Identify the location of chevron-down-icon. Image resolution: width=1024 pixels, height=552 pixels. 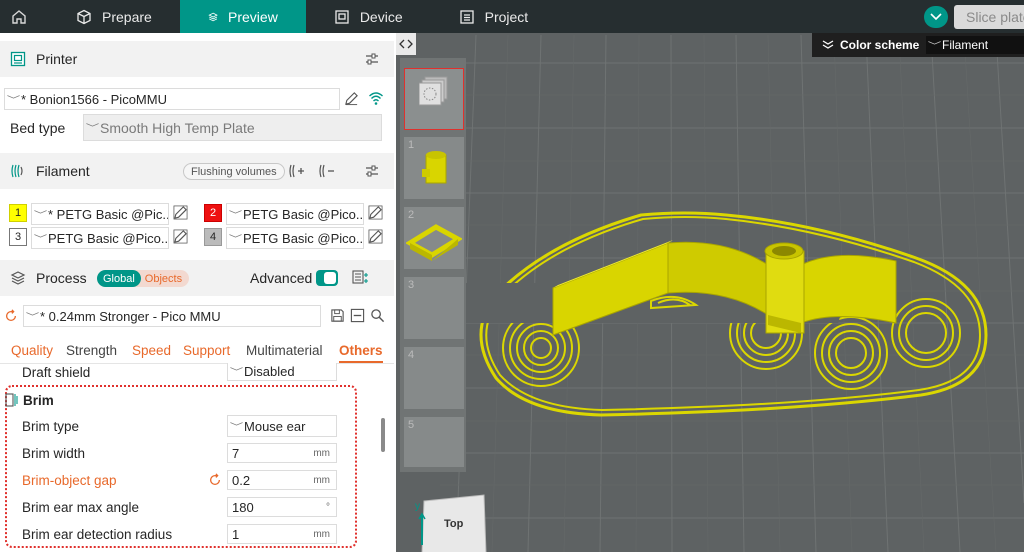
(936, 16).